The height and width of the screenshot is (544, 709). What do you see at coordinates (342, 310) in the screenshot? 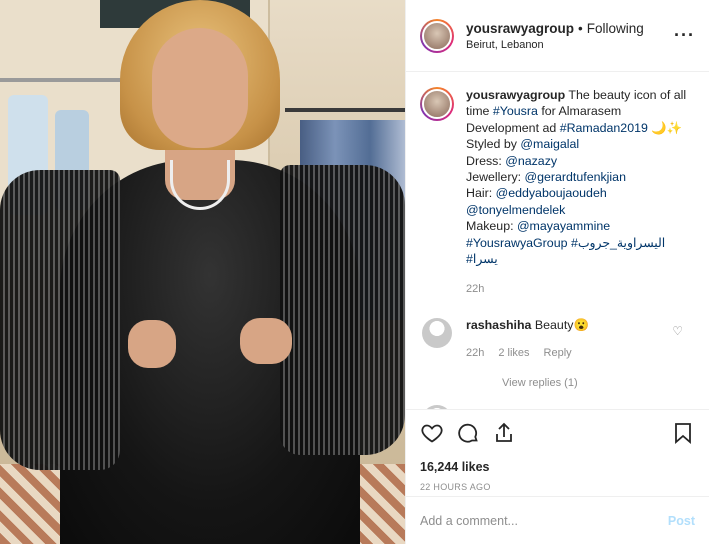
I see `fringe-sleeve-right` at bounding box center [342, 310].